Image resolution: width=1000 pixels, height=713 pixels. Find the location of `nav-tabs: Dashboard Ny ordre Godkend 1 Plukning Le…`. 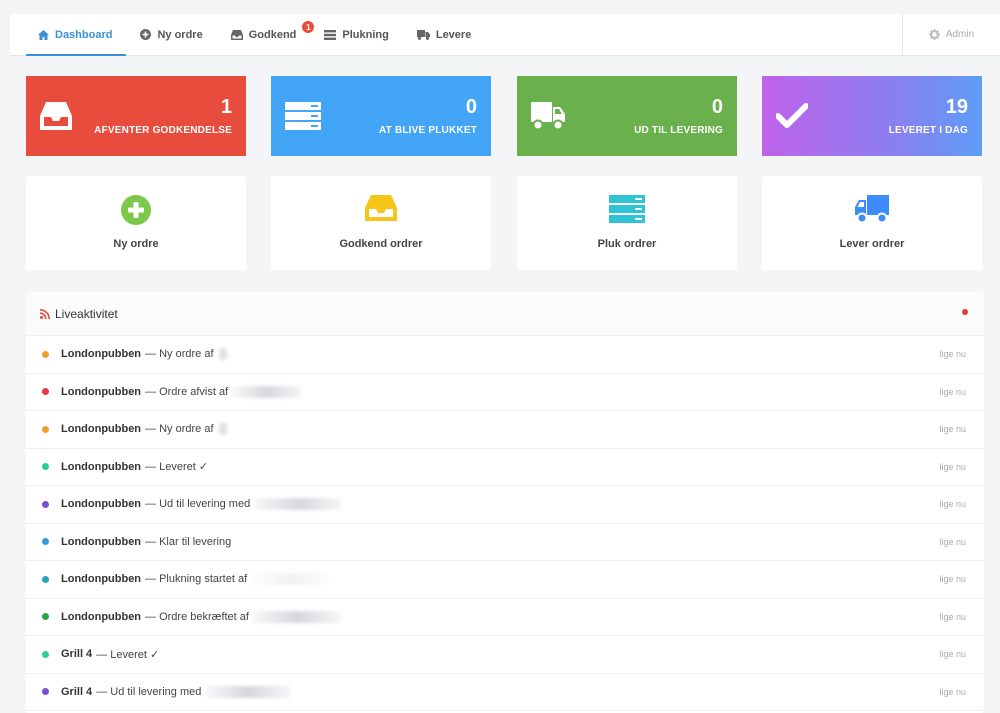

nav-tabs: Dashboard Ny ordre Godkend 1 Plukning Le… is located at coordinates (254, 35).